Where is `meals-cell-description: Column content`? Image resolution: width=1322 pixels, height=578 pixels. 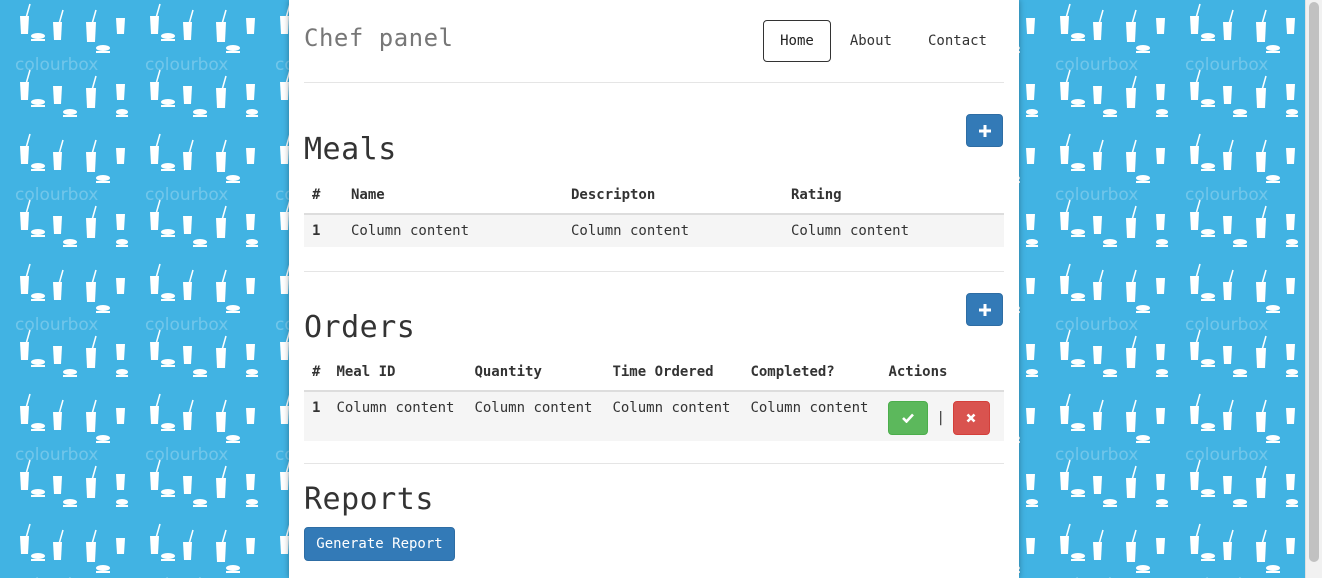 meals-cell-description: Column content is located at coordinates (630, 231).